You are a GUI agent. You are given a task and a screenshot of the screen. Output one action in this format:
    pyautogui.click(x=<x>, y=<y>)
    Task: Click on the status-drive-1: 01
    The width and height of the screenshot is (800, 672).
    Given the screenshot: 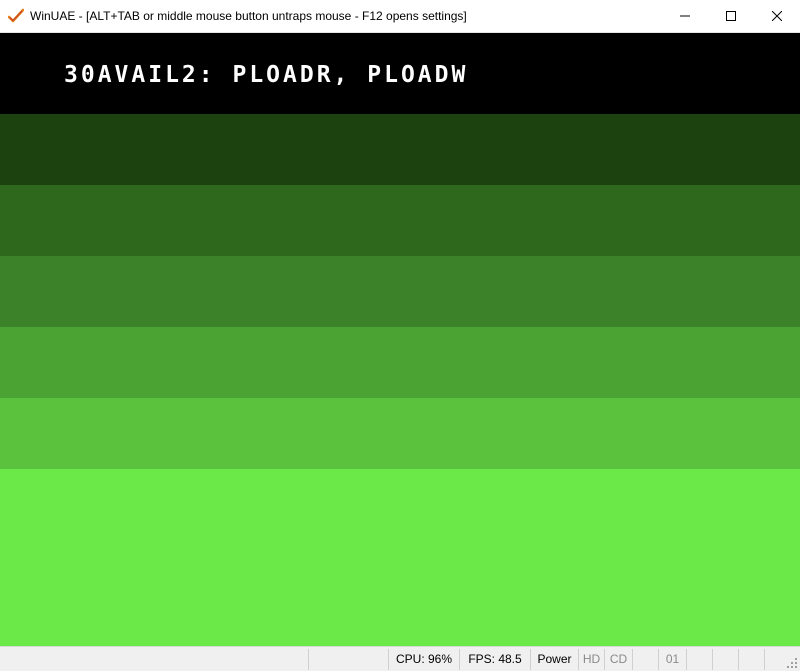 What is the action you would take?
    pyautogui.click(x=672, y=659)
    